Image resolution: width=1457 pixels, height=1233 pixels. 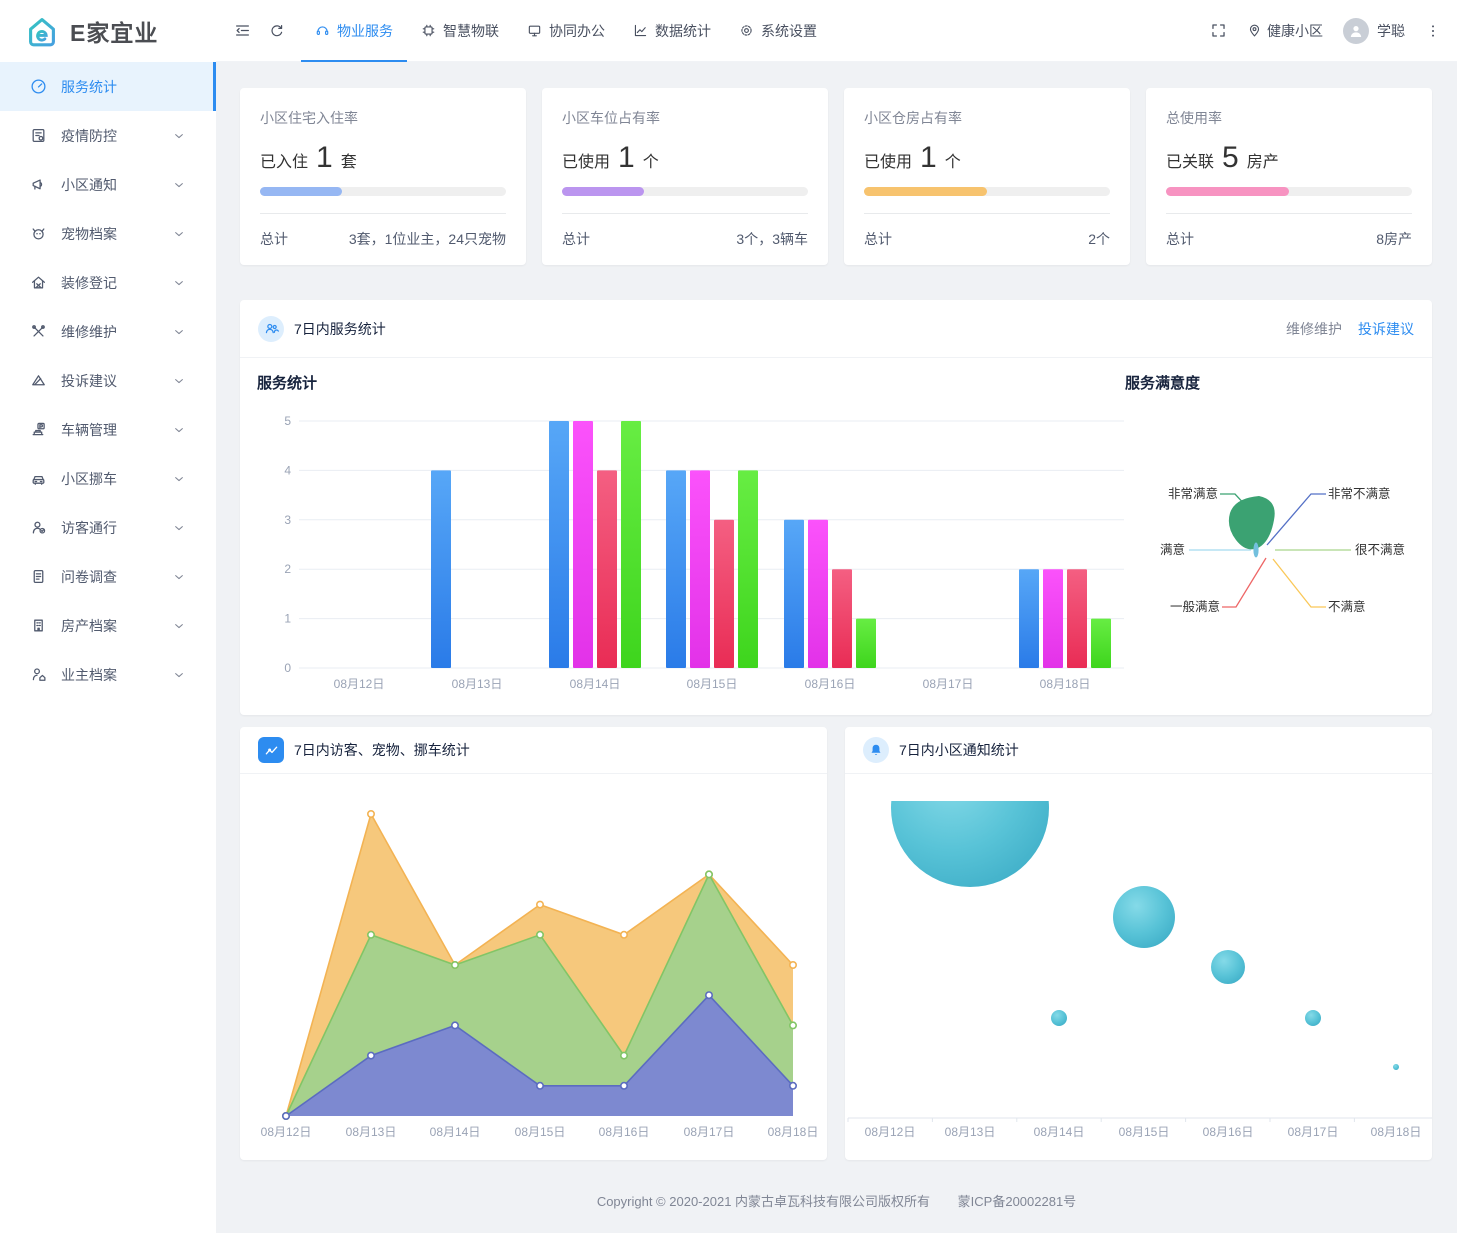 I want to click on card-prefix: 已使用, so click(x=586, y=162).